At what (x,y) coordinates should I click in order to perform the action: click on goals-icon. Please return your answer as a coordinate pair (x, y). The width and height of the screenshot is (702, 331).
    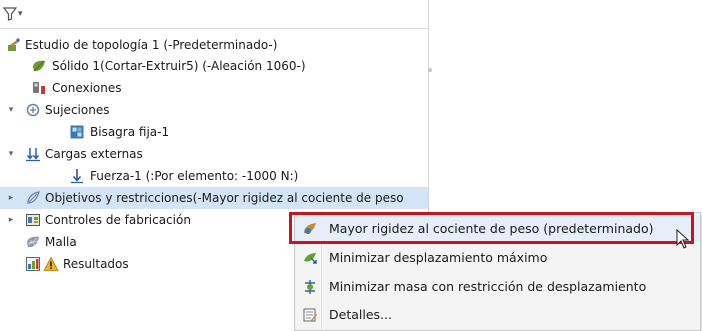
    Looking at the image, I should click on (33, 198).